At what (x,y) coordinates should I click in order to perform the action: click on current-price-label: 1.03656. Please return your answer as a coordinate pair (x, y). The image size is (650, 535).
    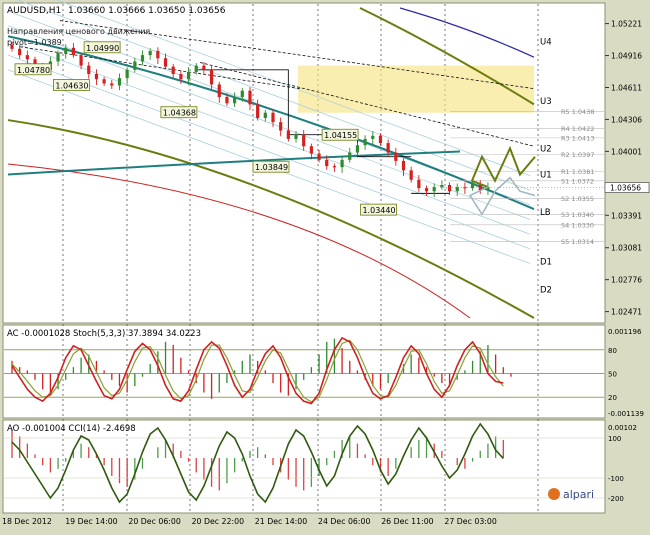
    Looking at the image, I should click on (625, 188).